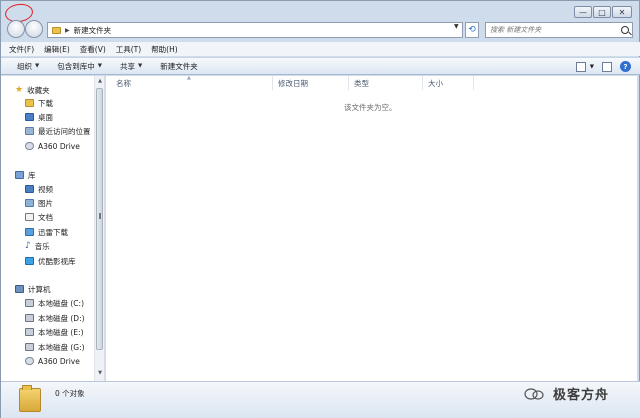  Describe the element at coordinates (29, 217) in the screenshot. I see `document-library-icon` at that location.